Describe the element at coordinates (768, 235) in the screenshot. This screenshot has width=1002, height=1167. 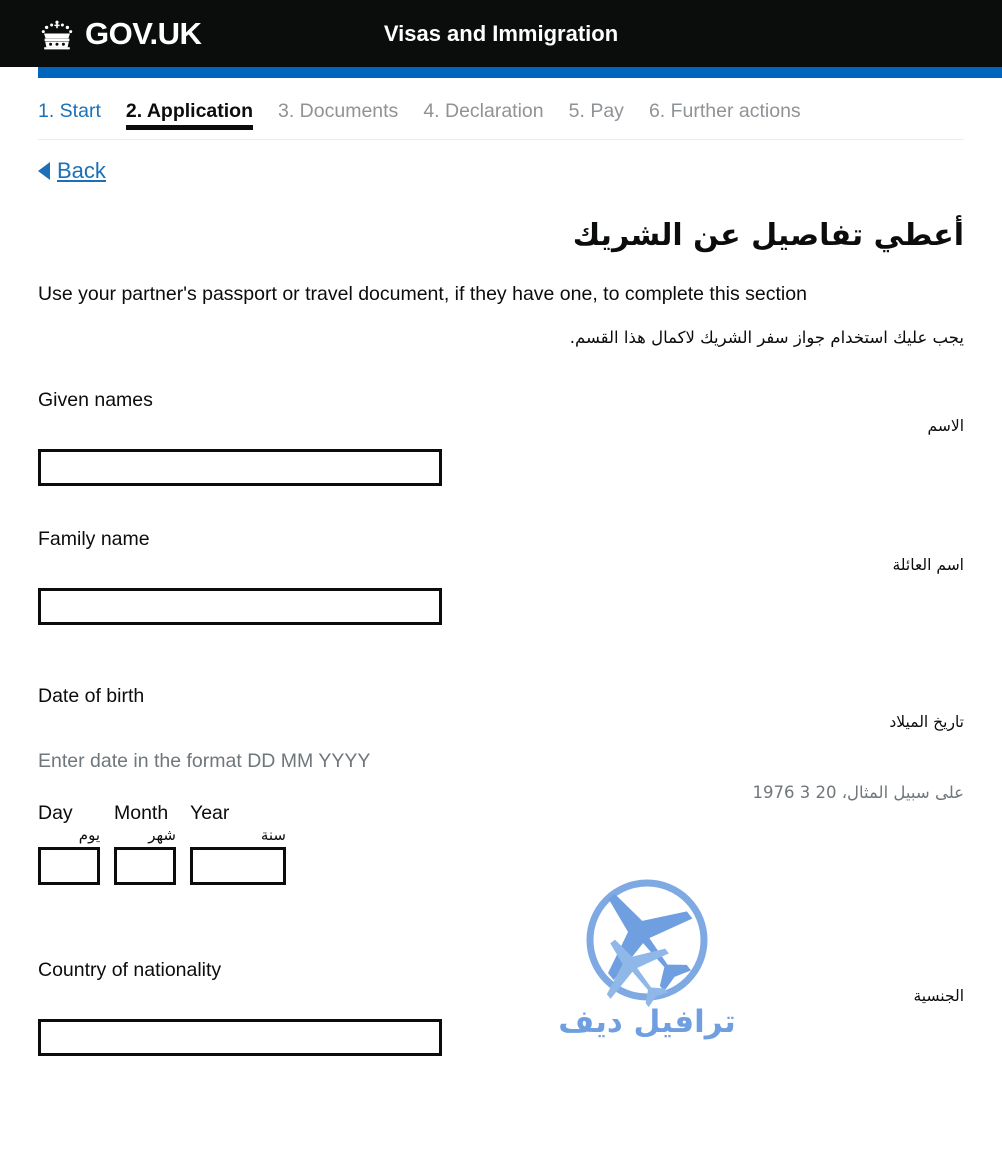
I see `page-title: أعطي تفاصيل عن الشريك` at that location.